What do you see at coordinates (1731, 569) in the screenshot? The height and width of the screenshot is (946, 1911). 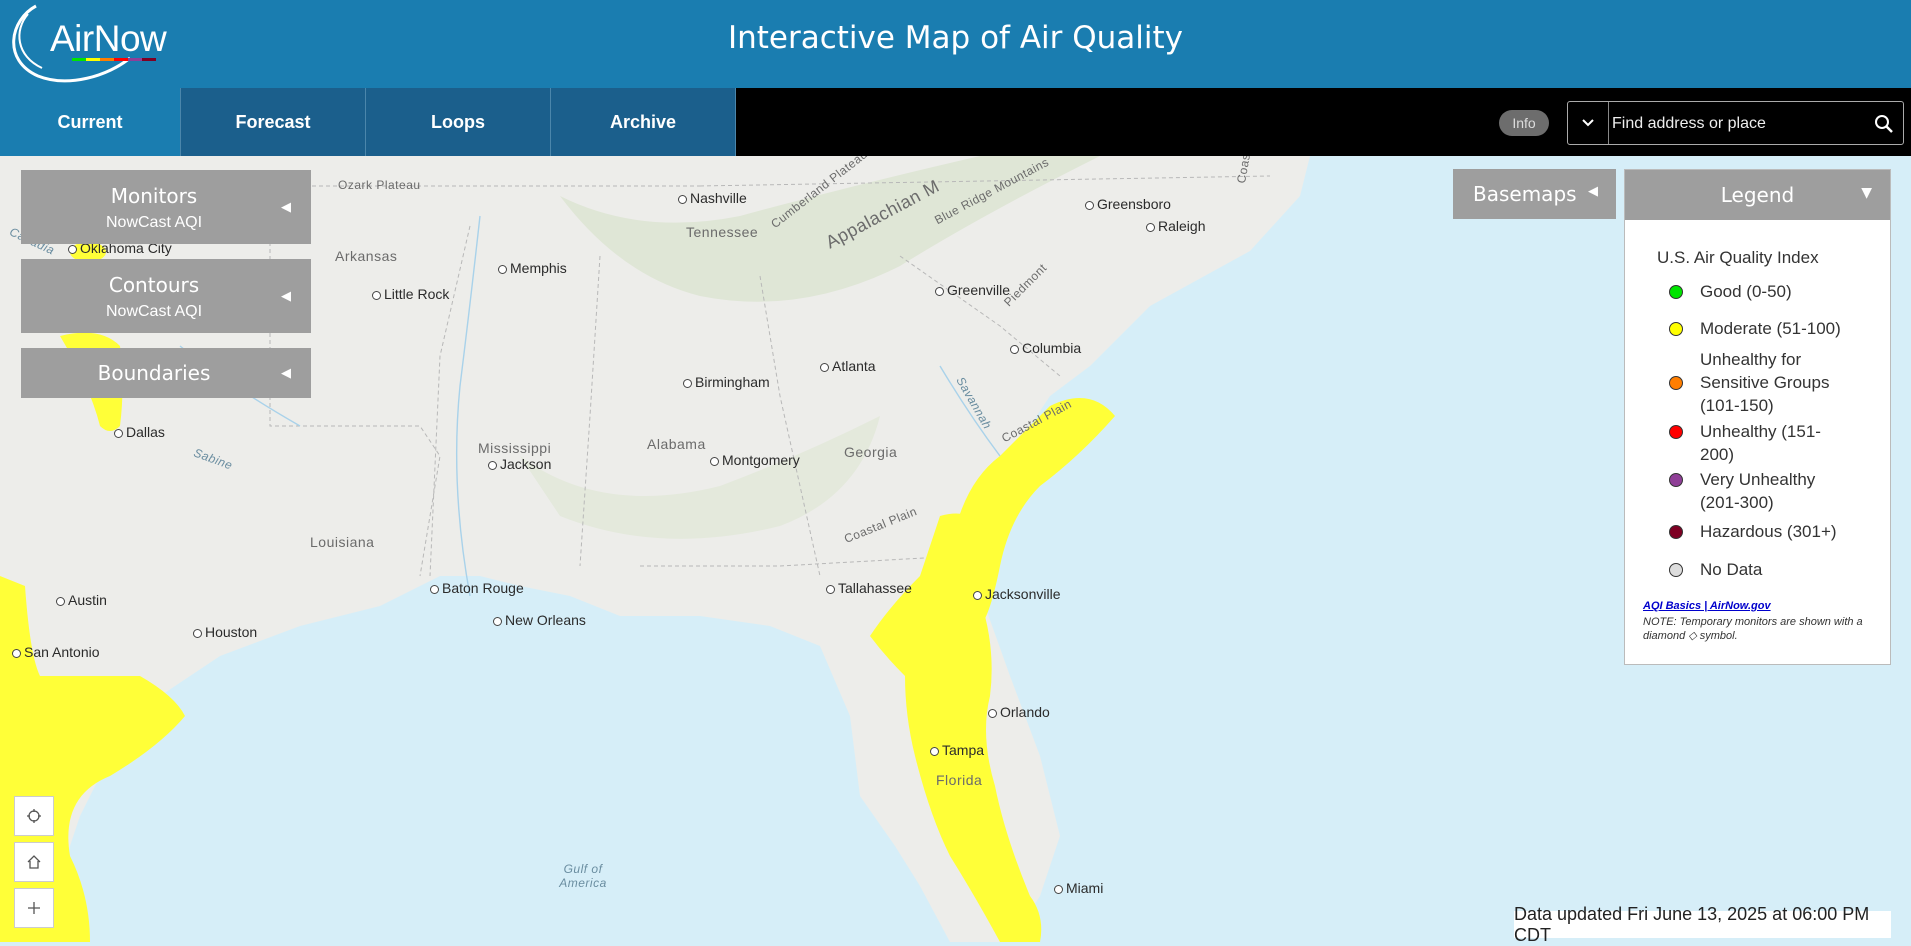 I see `legend-item-label: No Data` at bounding box center [1731, 569].